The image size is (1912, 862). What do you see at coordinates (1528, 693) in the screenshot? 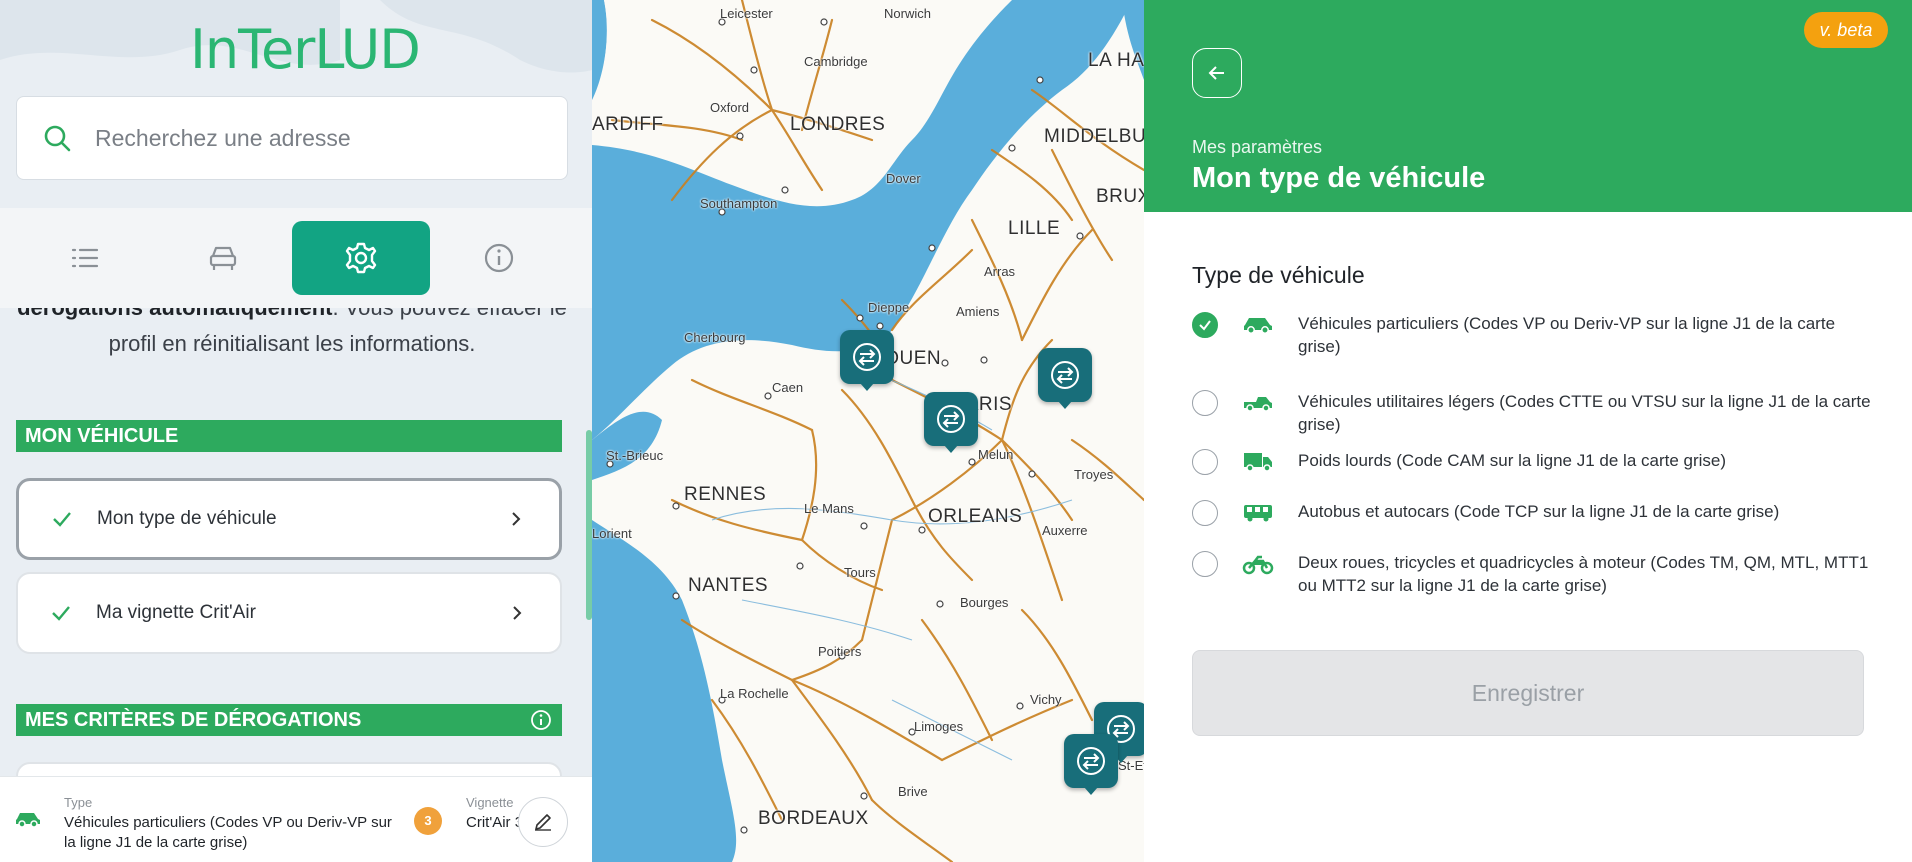
I see `save-button: Enregistrer` at bounding box center [1528, 693].